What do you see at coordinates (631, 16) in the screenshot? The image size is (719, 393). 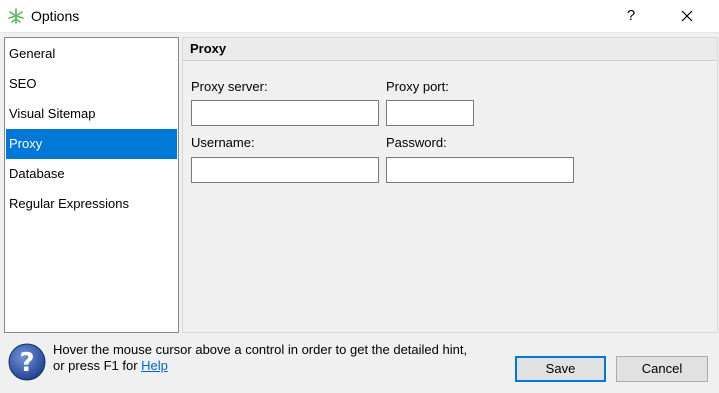 I see `help-button: ?` at bounding box center [631, 16].